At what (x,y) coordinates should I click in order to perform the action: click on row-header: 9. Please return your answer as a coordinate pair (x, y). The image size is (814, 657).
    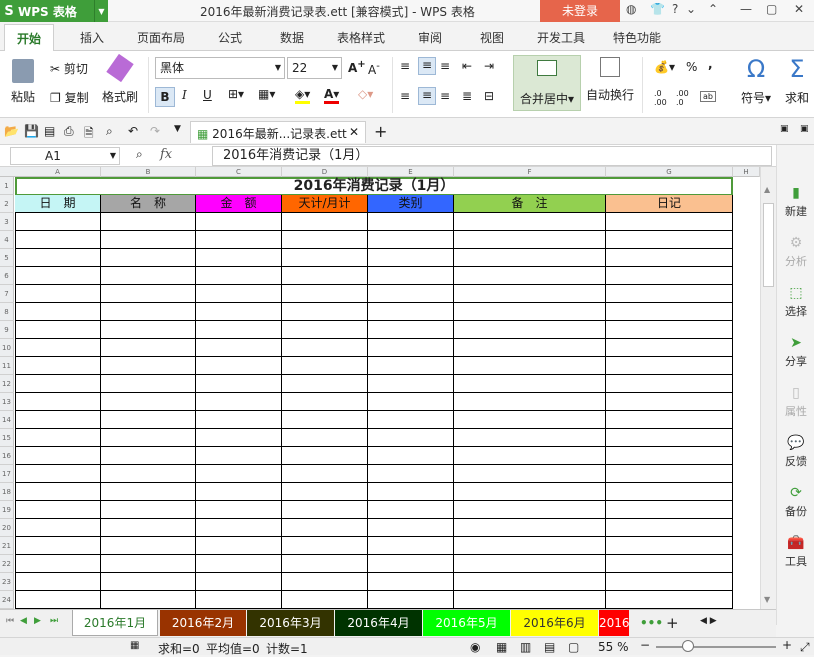
    Looking at the image, I should click on (7, 330).